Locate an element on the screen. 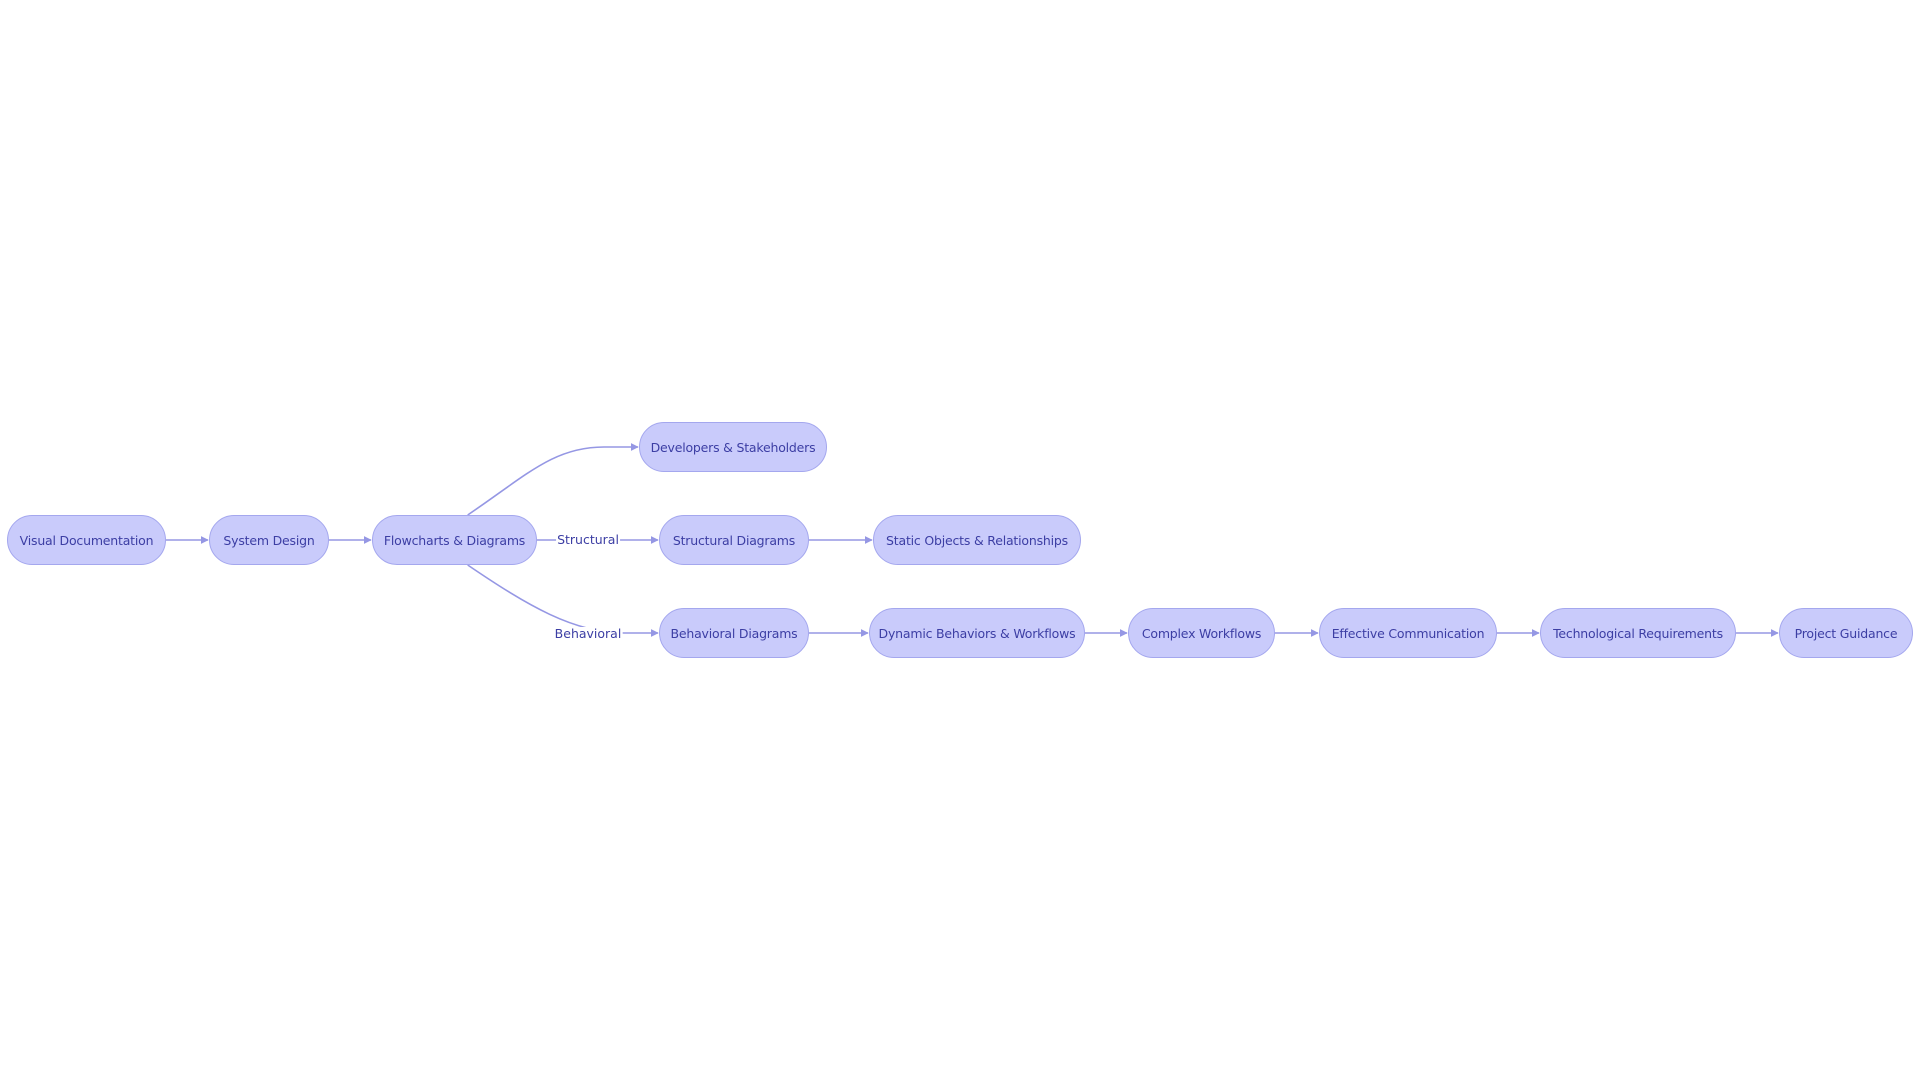  node-project-guidance: Project Guidance is located at coordinates (1846, 633).